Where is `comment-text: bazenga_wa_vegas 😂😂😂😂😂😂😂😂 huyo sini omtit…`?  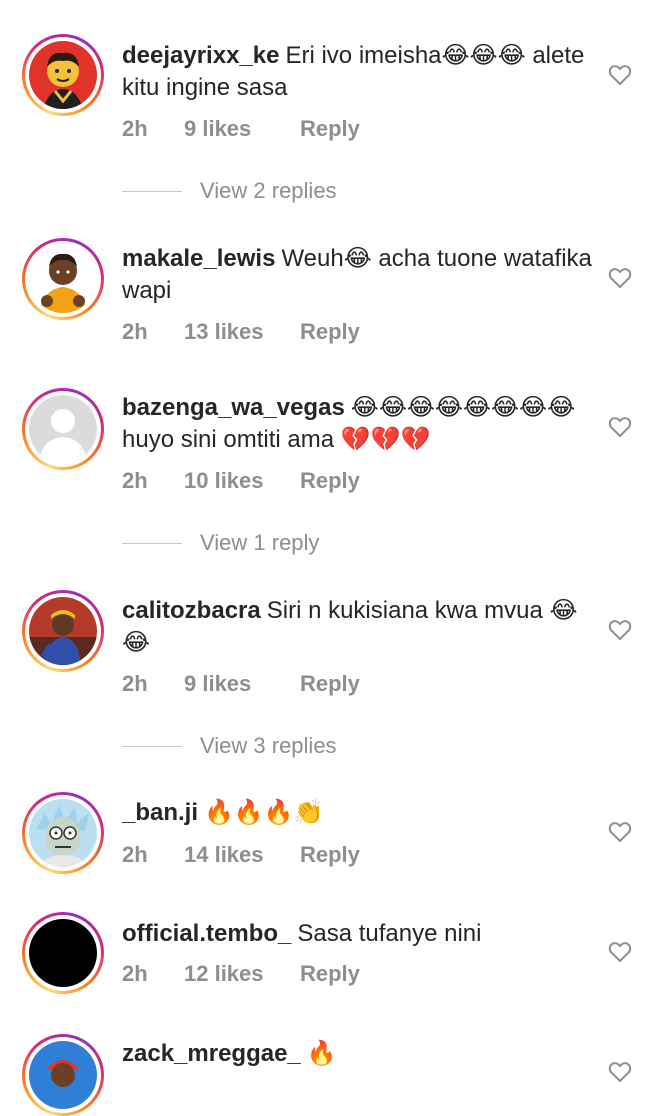 comment-text: bazenga_wa_vegas 😂😂😂😂😂😂😂😂 huyo sini omtit… is located at coordinates (357, 424).